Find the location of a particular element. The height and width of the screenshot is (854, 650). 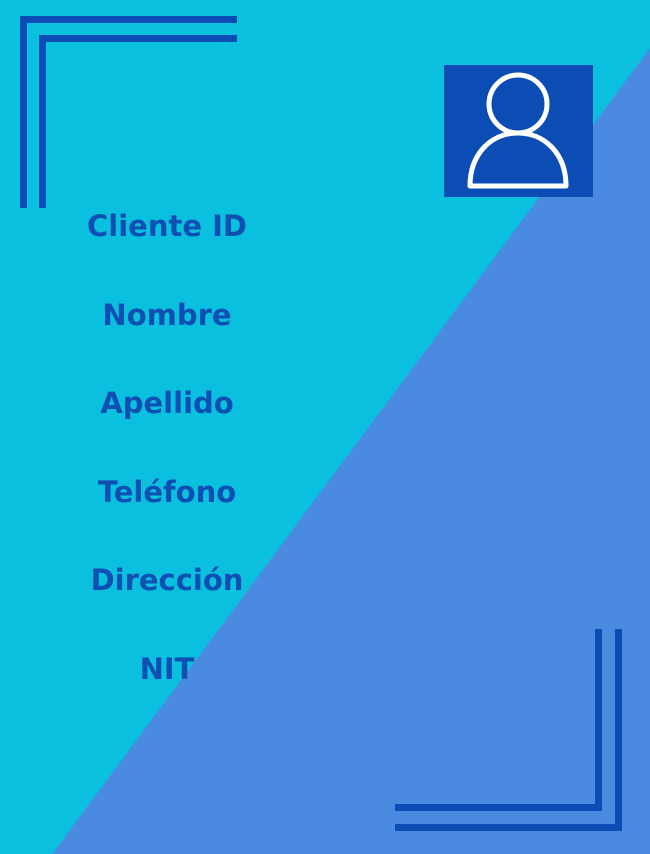

field-apellido: Apellido is located at coordinates (167, 403).